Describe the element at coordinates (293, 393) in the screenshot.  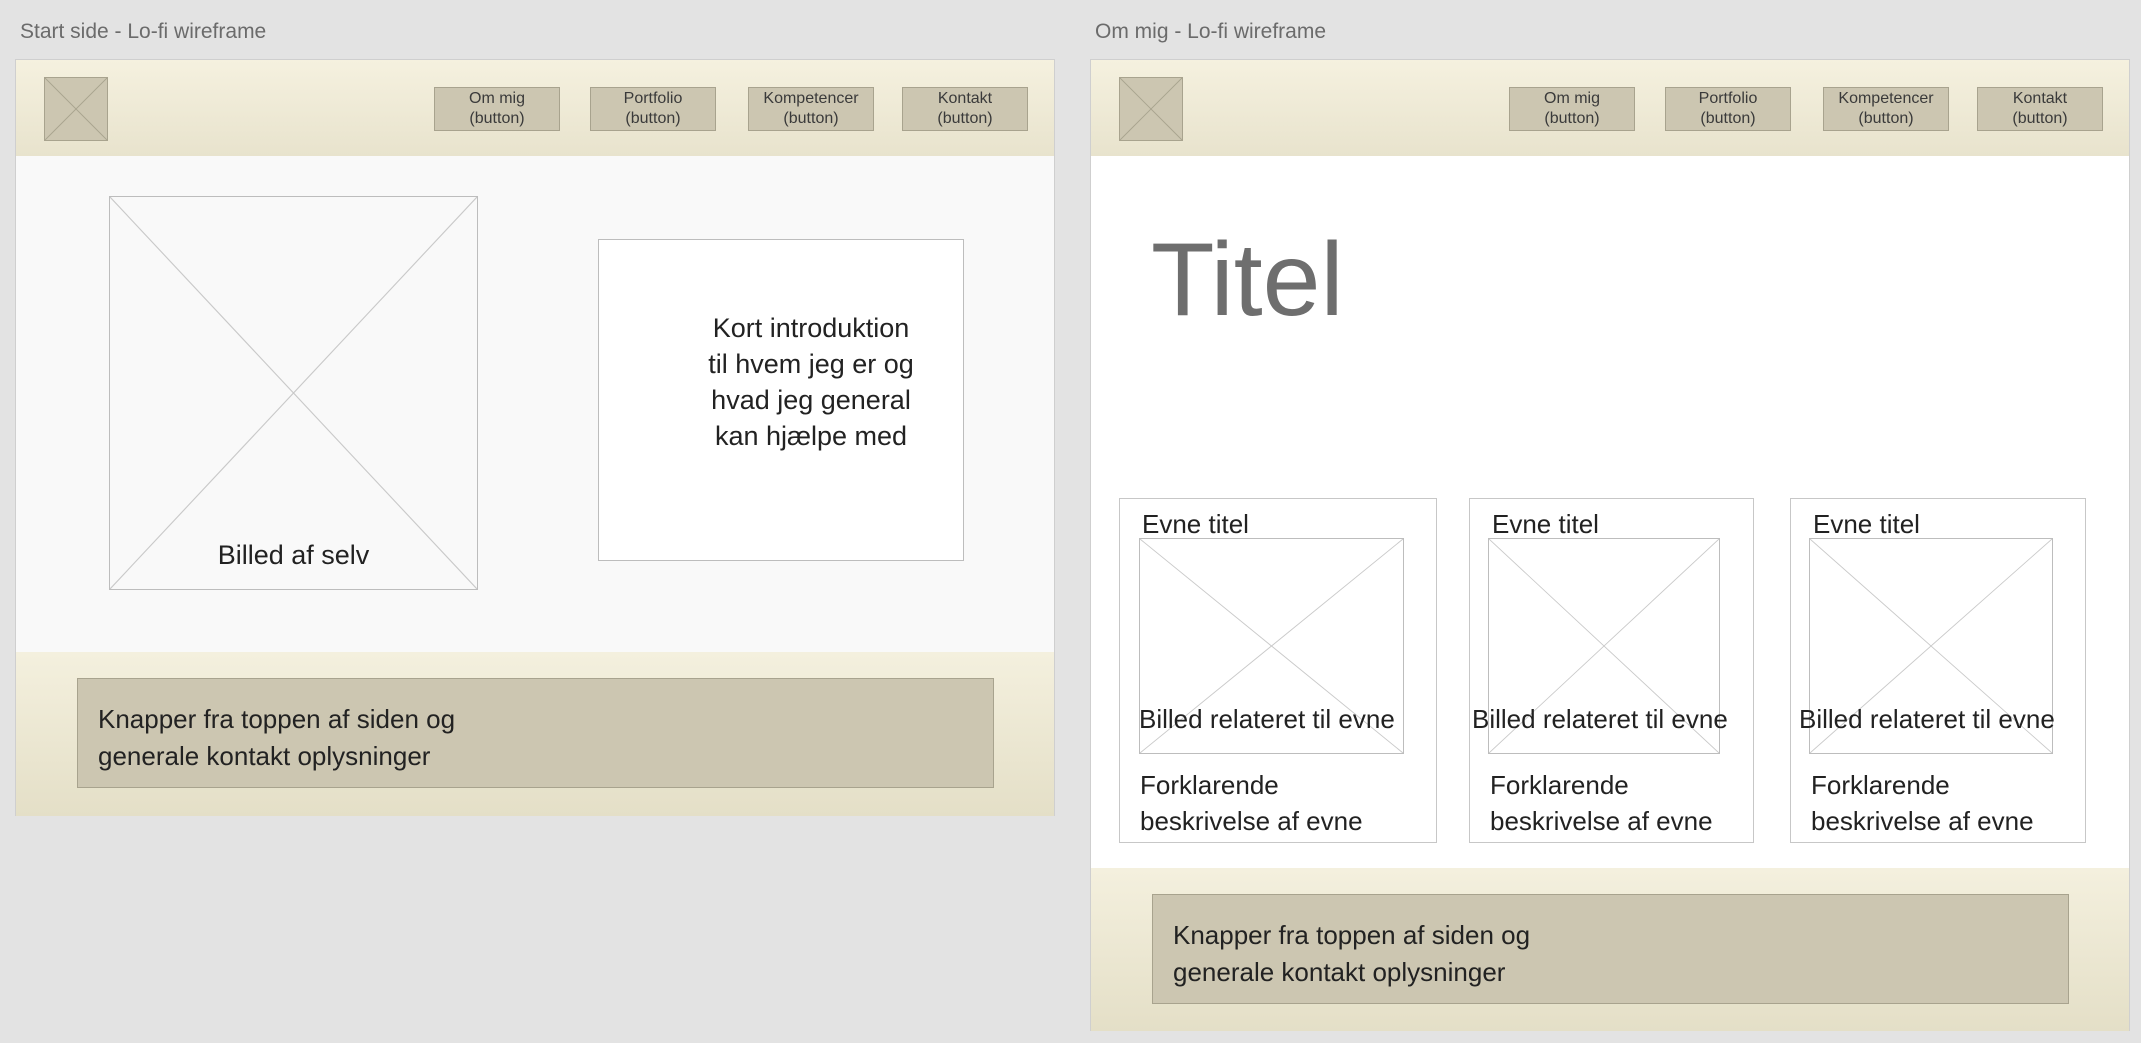
I see `self-image-placeholder: Billed af selv` at that location.